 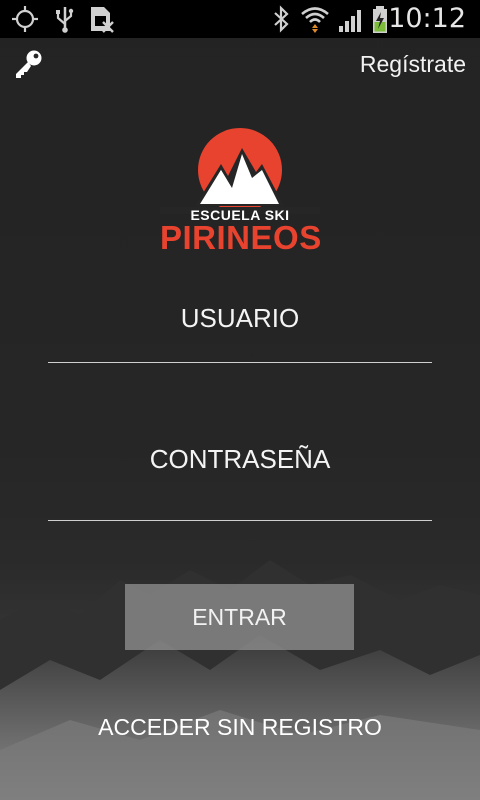 I want to click on register-link: Regístrate, so click(x=413, y=64).